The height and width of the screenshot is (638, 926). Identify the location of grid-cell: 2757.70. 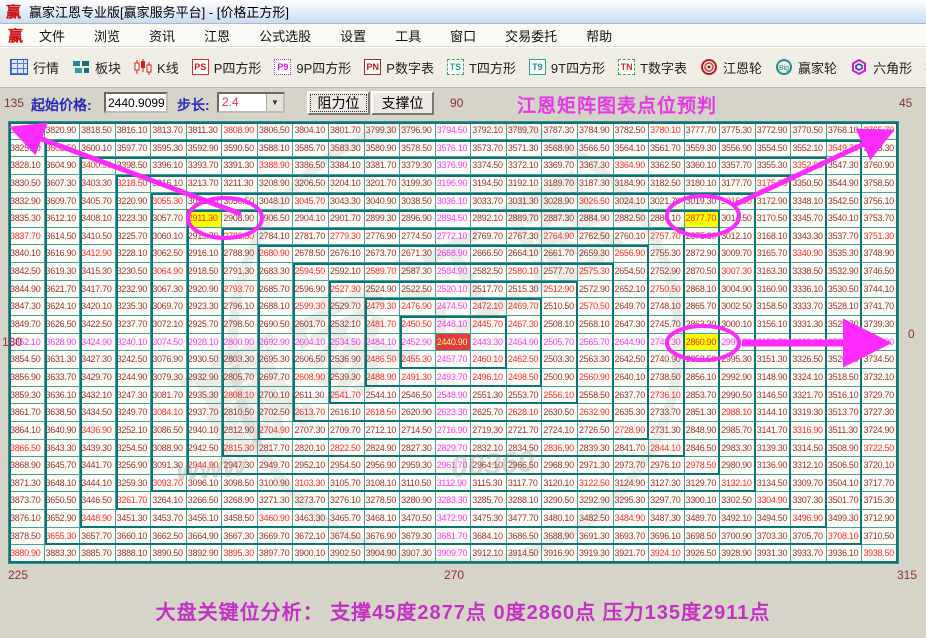
(667, 236).